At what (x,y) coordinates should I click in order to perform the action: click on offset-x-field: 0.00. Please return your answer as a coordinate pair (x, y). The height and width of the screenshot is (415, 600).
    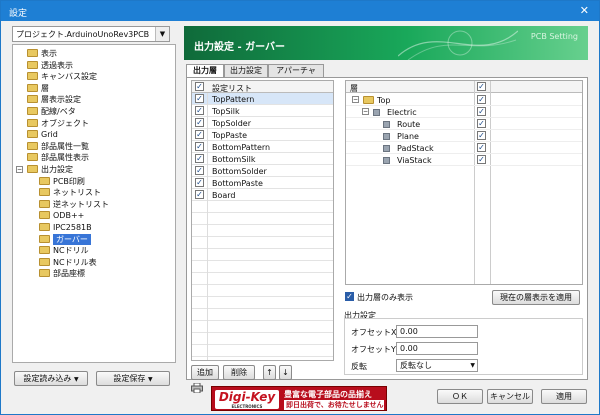
    Looking at the image, I should click on (437, 331).